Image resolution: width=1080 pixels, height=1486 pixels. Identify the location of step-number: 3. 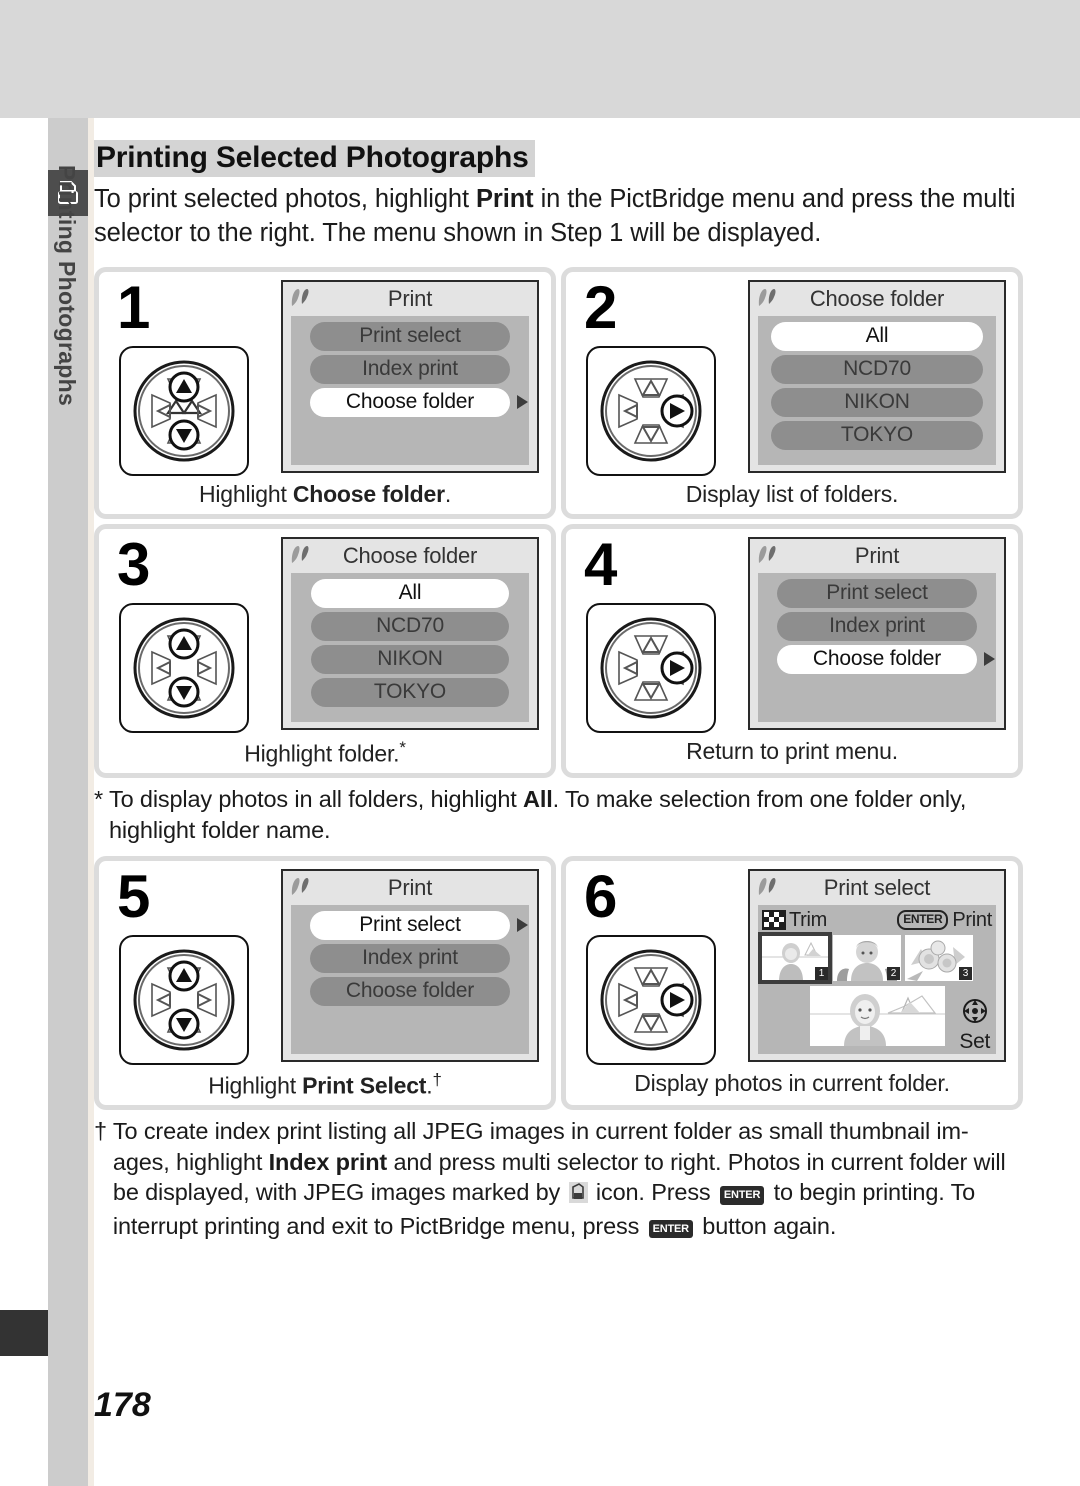
(134, 564).